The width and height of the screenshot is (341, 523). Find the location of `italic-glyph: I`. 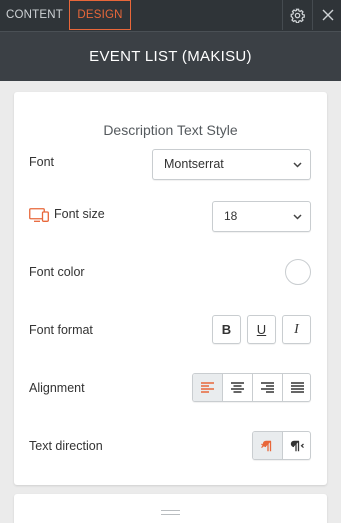

italic-glyph: I is located at coordinates (296, 329).